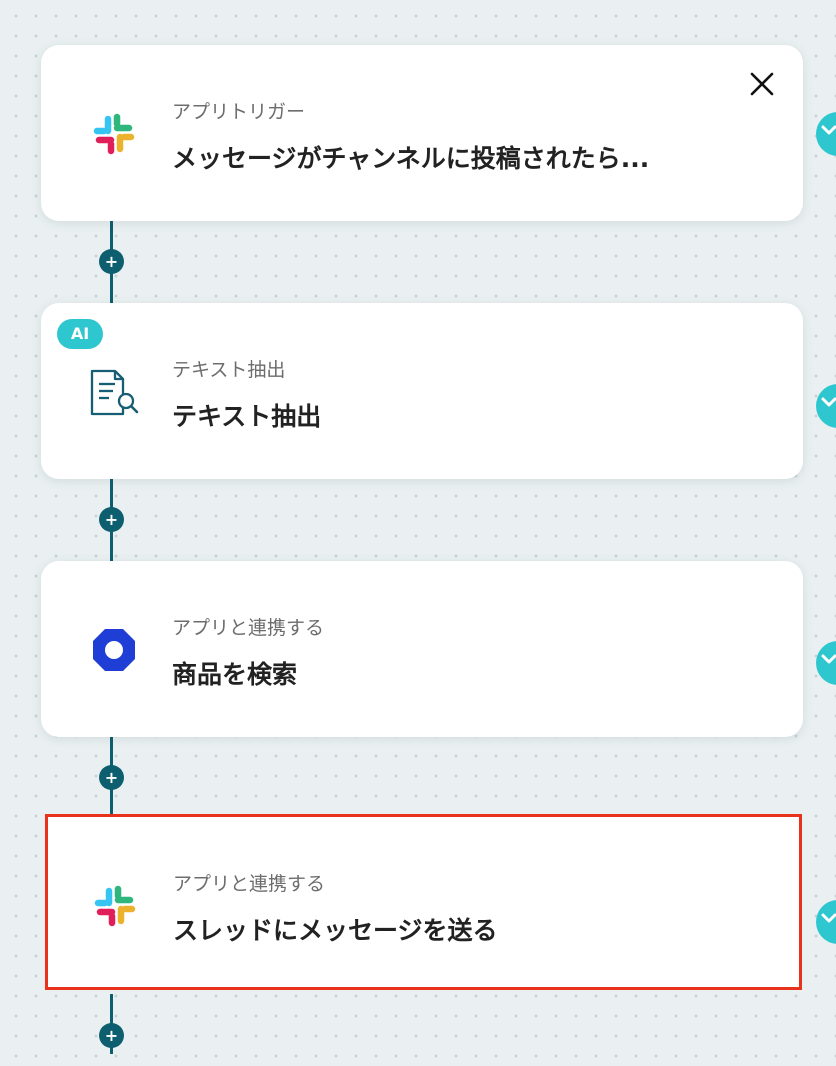  What do you see at coordinates (114, 650) in the screenshot?
I see `blue-octagon-ring-icon` at bounding box center [114, 650].